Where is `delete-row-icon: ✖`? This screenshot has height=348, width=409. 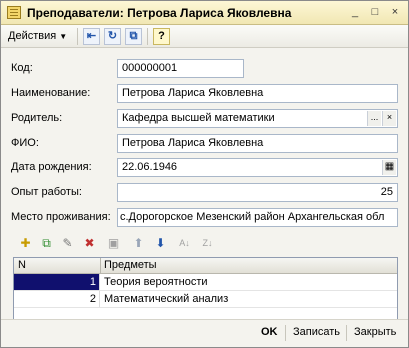
delete-row-icon: ✖ is located at coordinates (89, 243).